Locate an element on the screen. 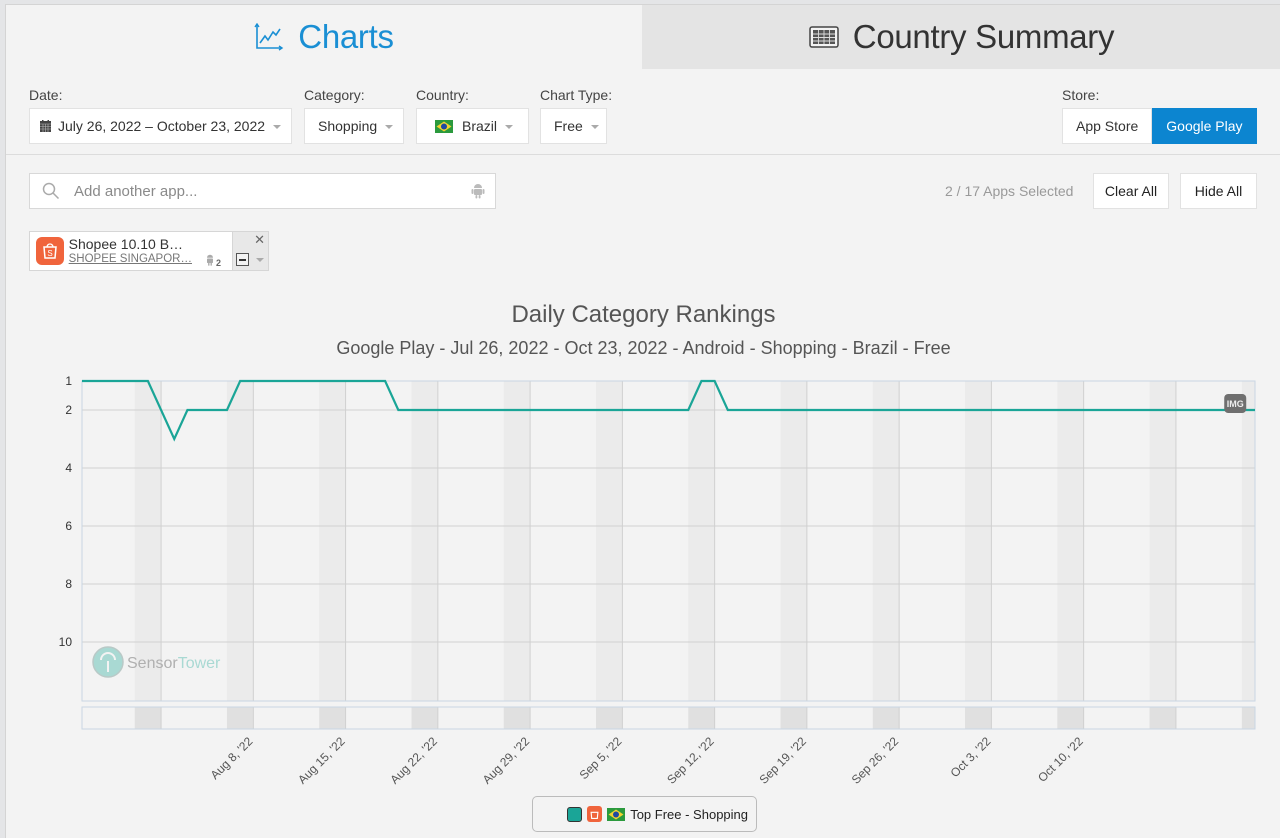 Image resolution: width=1280 pixels, height=838 pixels. tab-charts: Charts is located at coordinates (324, 37).